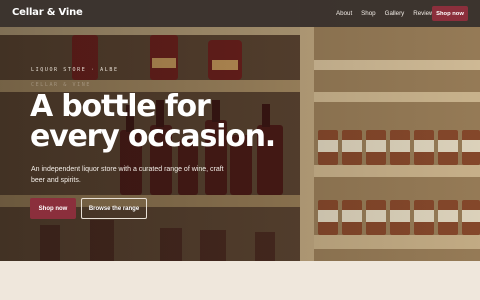 This screenshot has width=480, height=300. What do you see at coordinates (75, 70) in the screenshot?
I see `hero-eyebrow: LIQUOR STORE · ALBE` at bounding box center [75, 70].